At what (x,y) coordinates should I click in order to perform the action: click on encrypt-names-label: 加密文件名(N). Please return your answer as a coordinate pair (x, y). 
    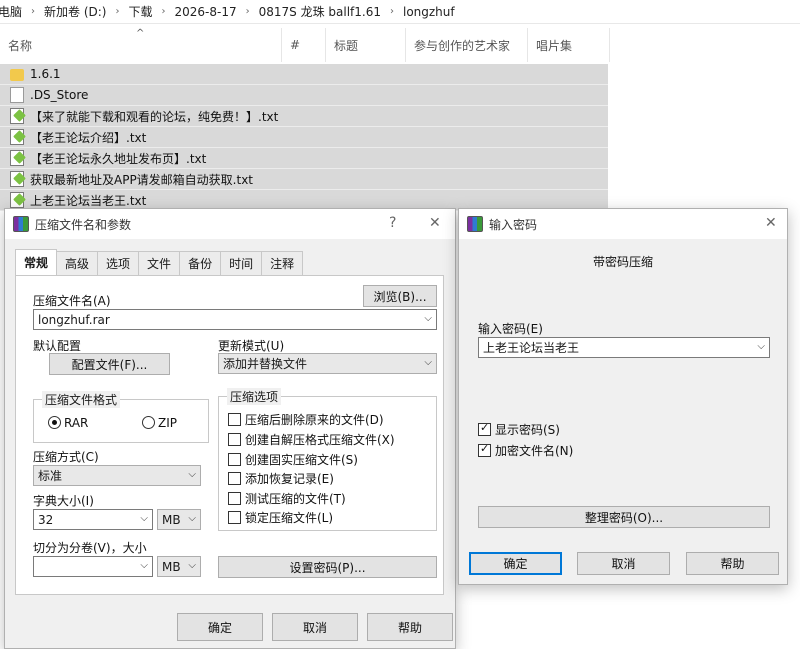
    Looking at the image, I should click on (534, 451).